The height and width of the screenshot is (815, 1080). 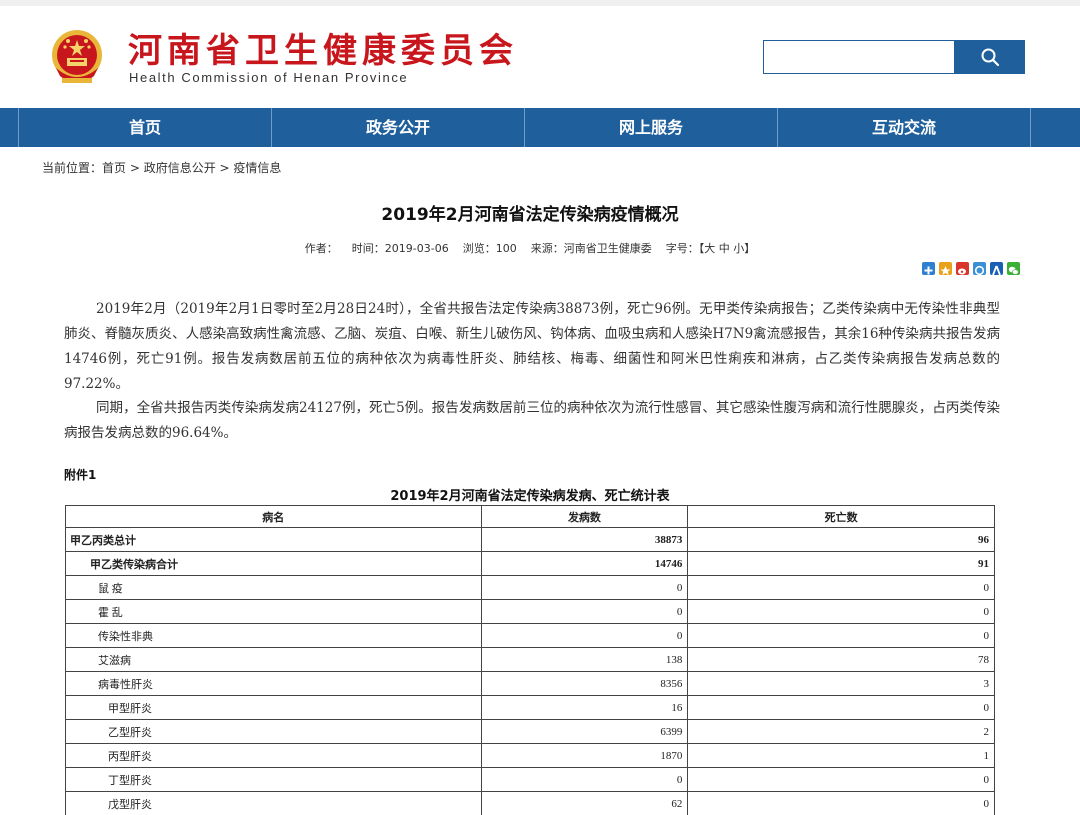 I want to click on meta-font-size-label: 字号：, so click(x=682, y=248).